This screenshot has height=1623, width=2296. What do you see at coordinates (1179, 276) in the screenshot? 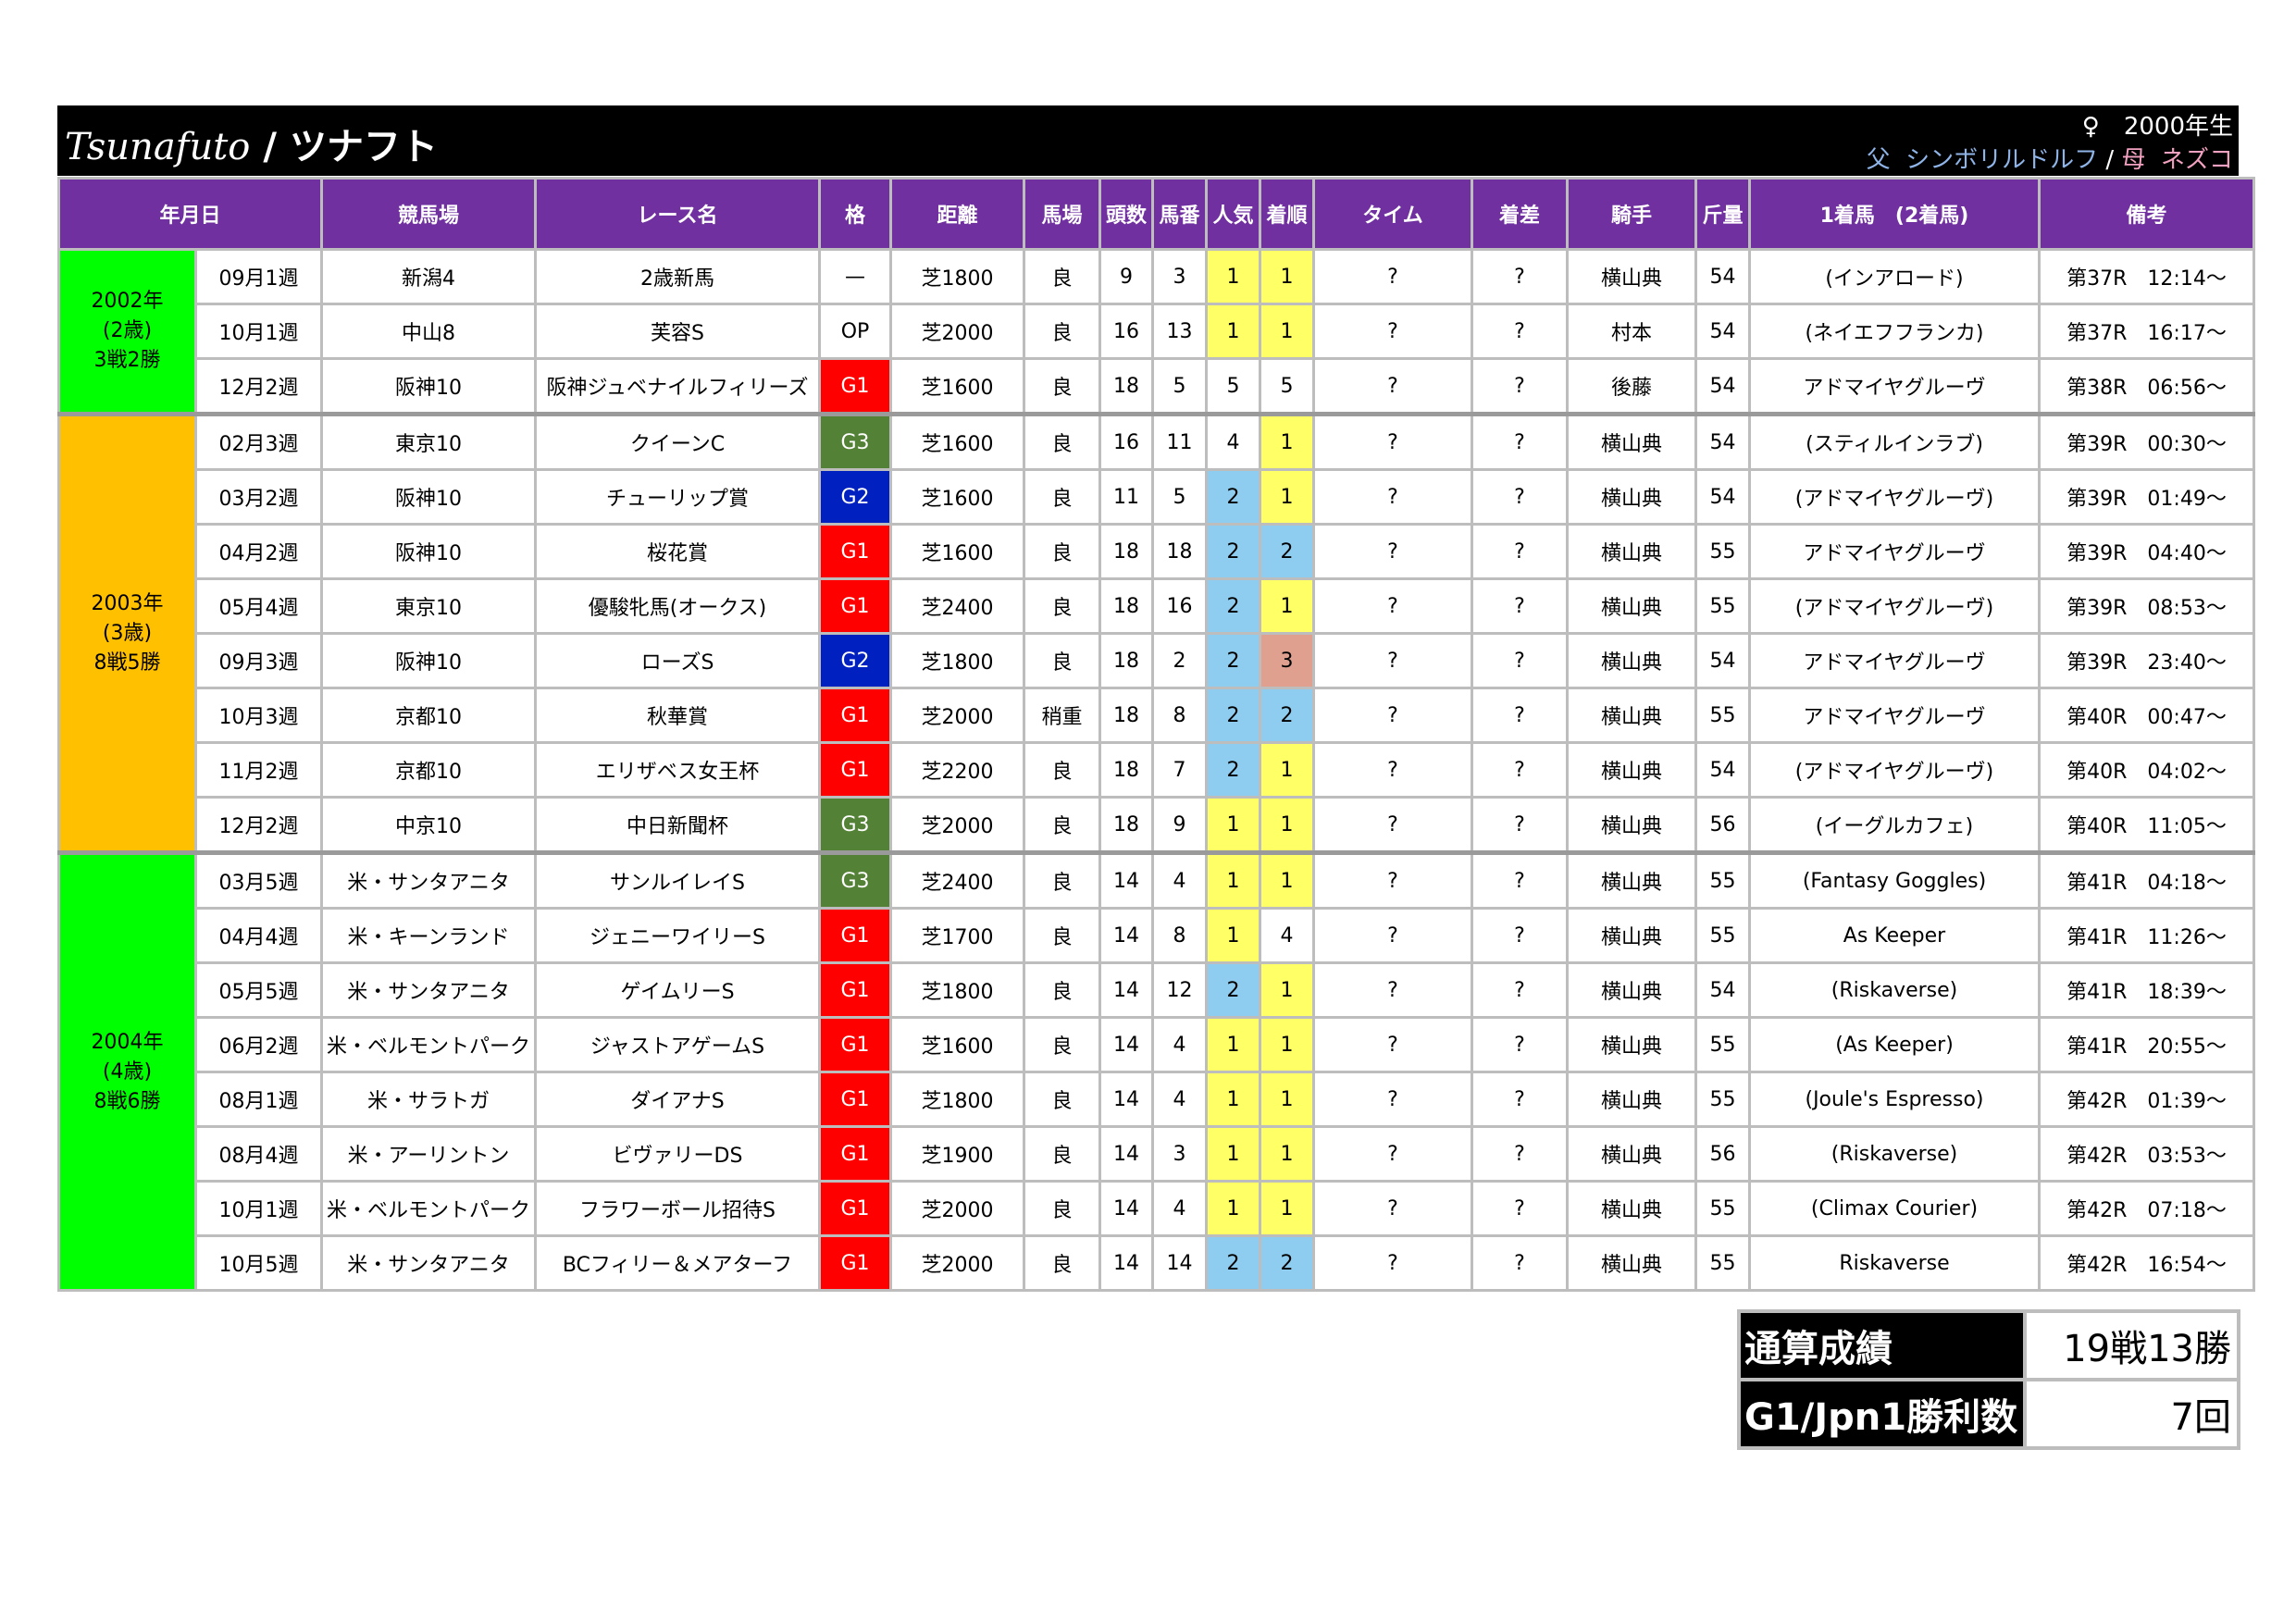
I see `horse-number-cell: 3` at bounding box center [1179, 276].